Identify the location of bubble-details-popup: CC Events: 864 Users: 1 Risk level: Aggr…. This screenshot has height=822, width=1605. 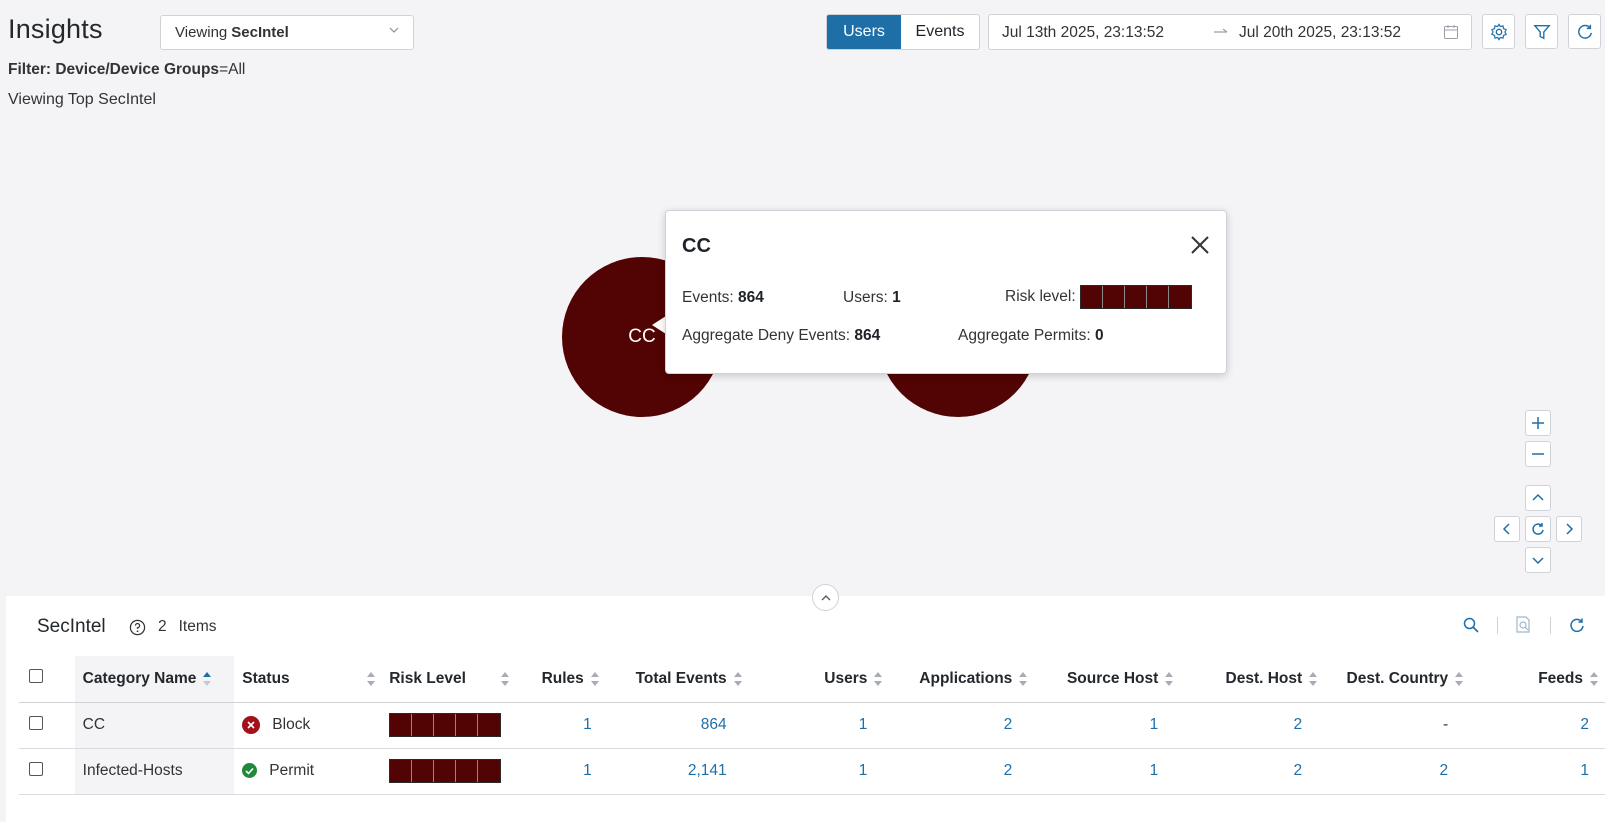
(946, 292).